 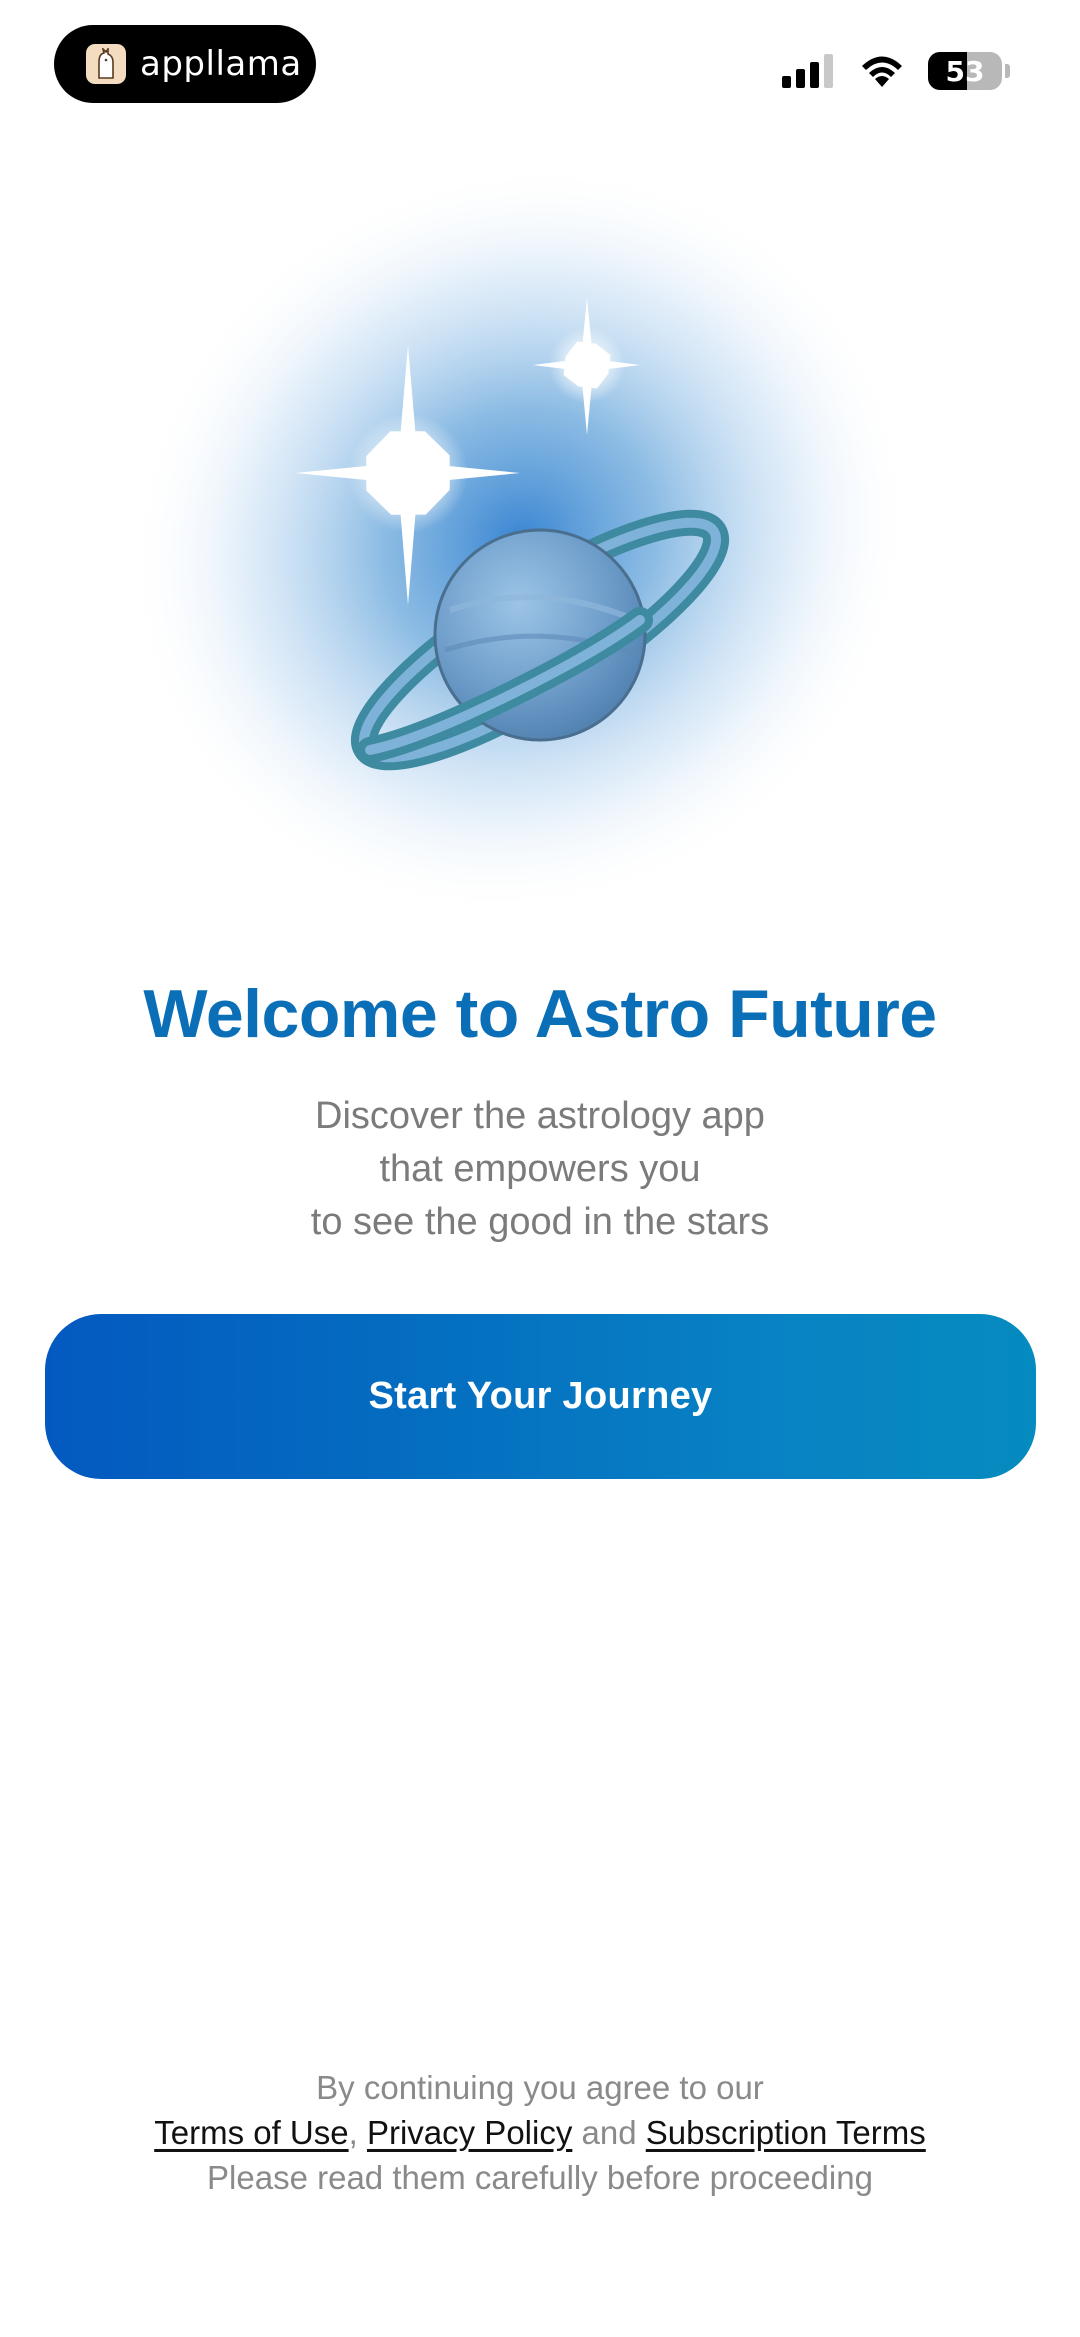 What do you see at coordinates (251, 2132) in the screenshot?
I see `terms-of-use-link: Terms of Use` at bounding box center [251, 2132].